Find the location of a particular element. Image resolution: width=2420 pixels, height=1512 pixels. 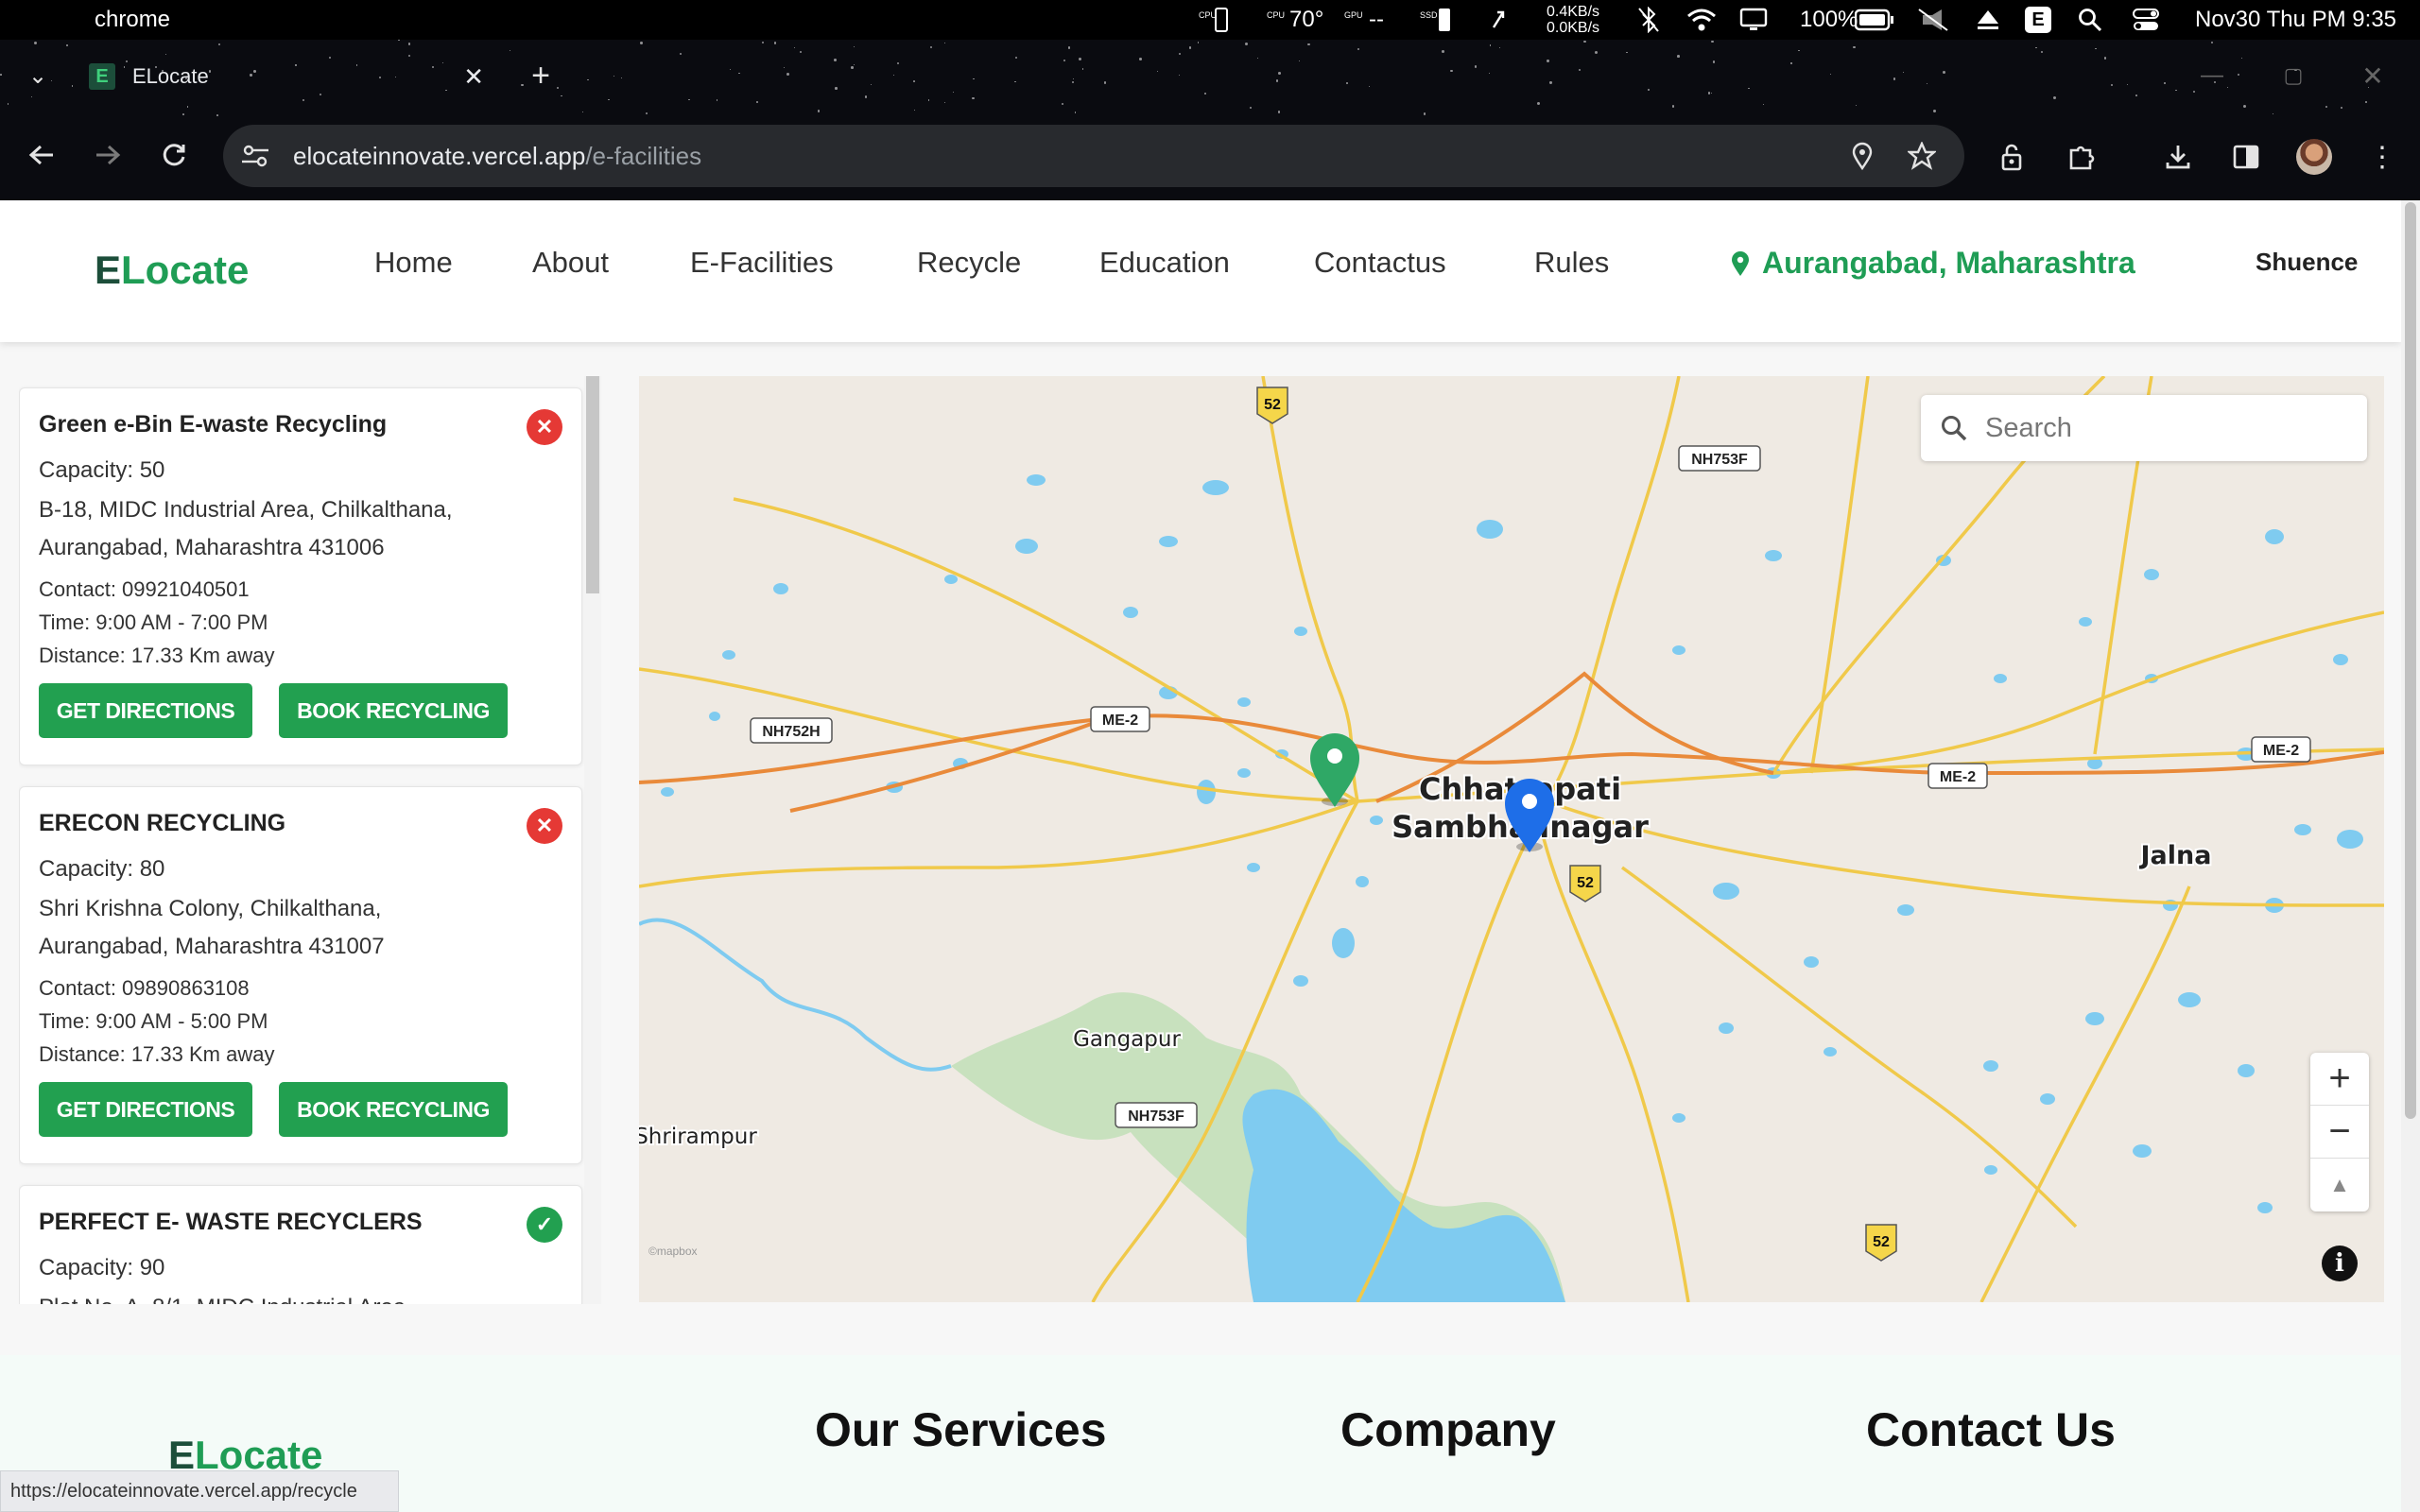

facility-list-scrollbar is located at coordinates (592, 840).